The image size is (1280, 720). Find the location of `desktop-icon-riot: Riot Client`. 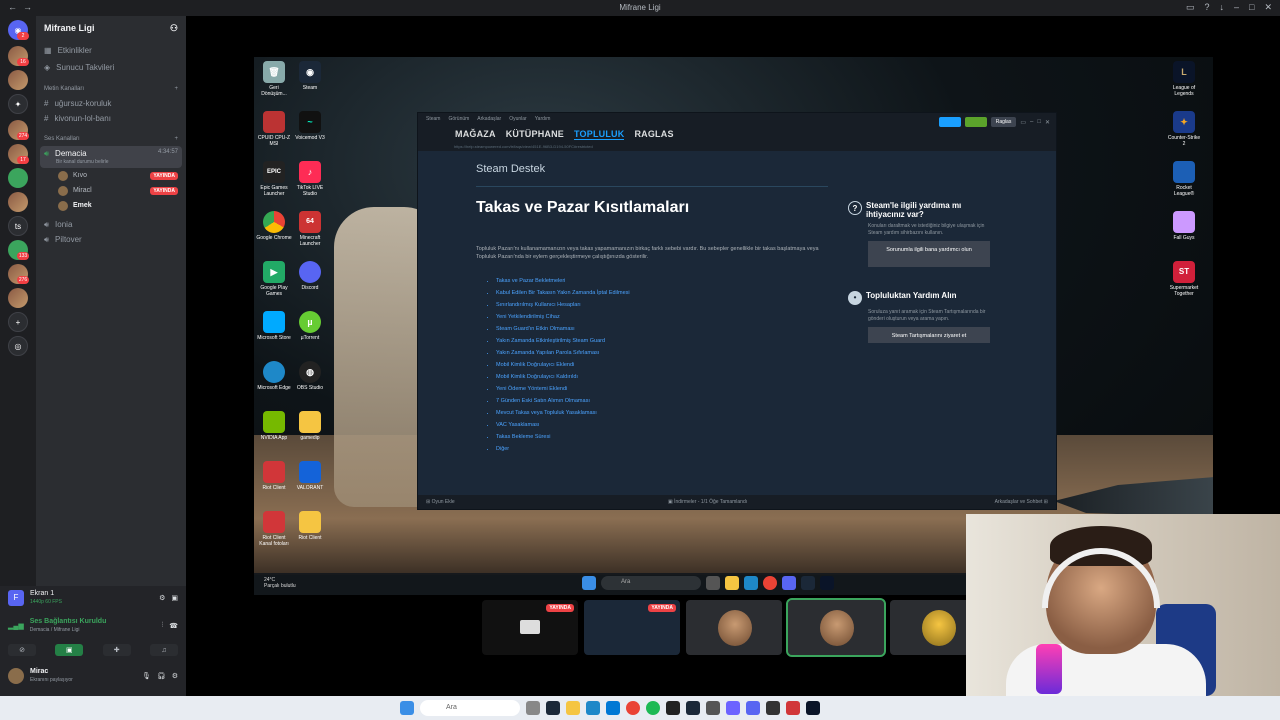

desktop-icon-riot: Riot Client is located at coordinates (274, 484).